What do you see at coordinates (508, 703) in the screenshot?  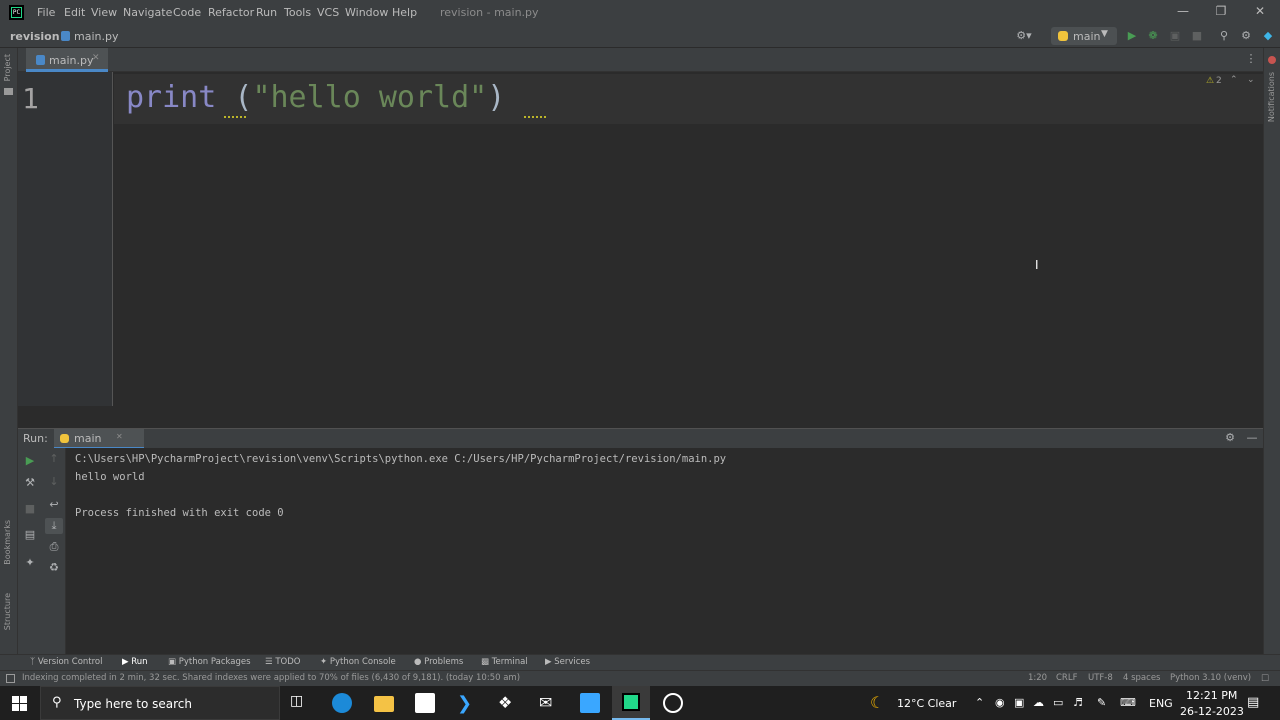 I see `dropbox-icon: ❖` at bounding box center [508, 703].